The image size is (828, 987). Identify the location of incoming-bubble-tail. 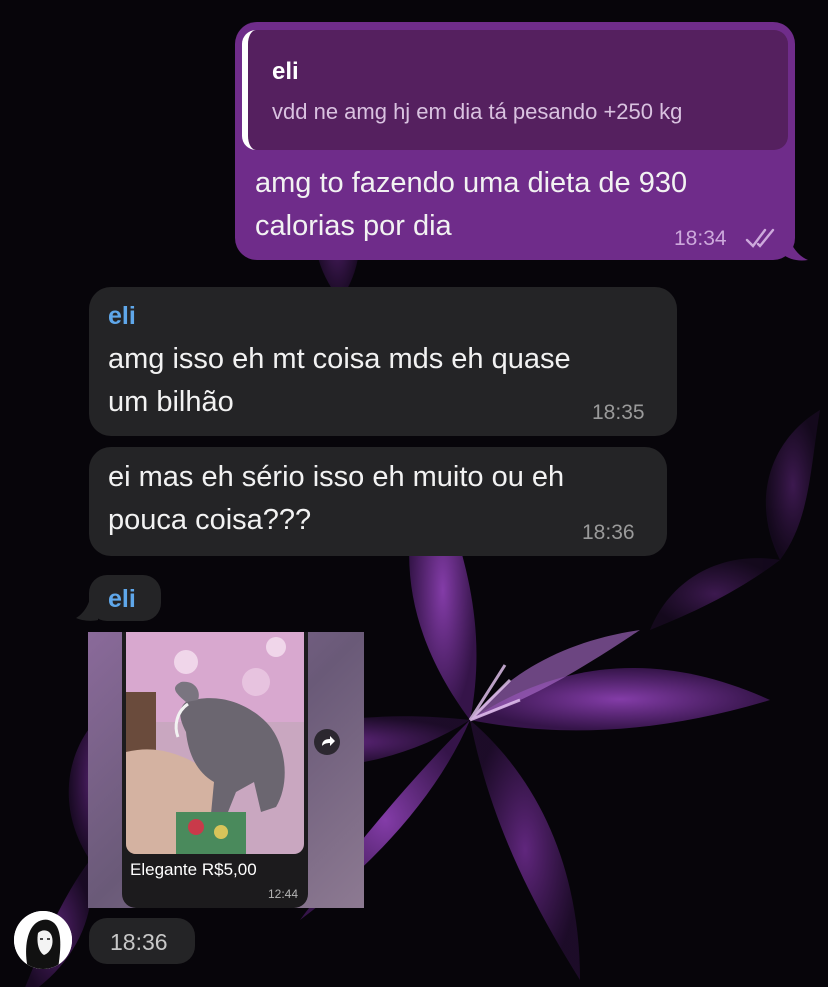
(87, 605).